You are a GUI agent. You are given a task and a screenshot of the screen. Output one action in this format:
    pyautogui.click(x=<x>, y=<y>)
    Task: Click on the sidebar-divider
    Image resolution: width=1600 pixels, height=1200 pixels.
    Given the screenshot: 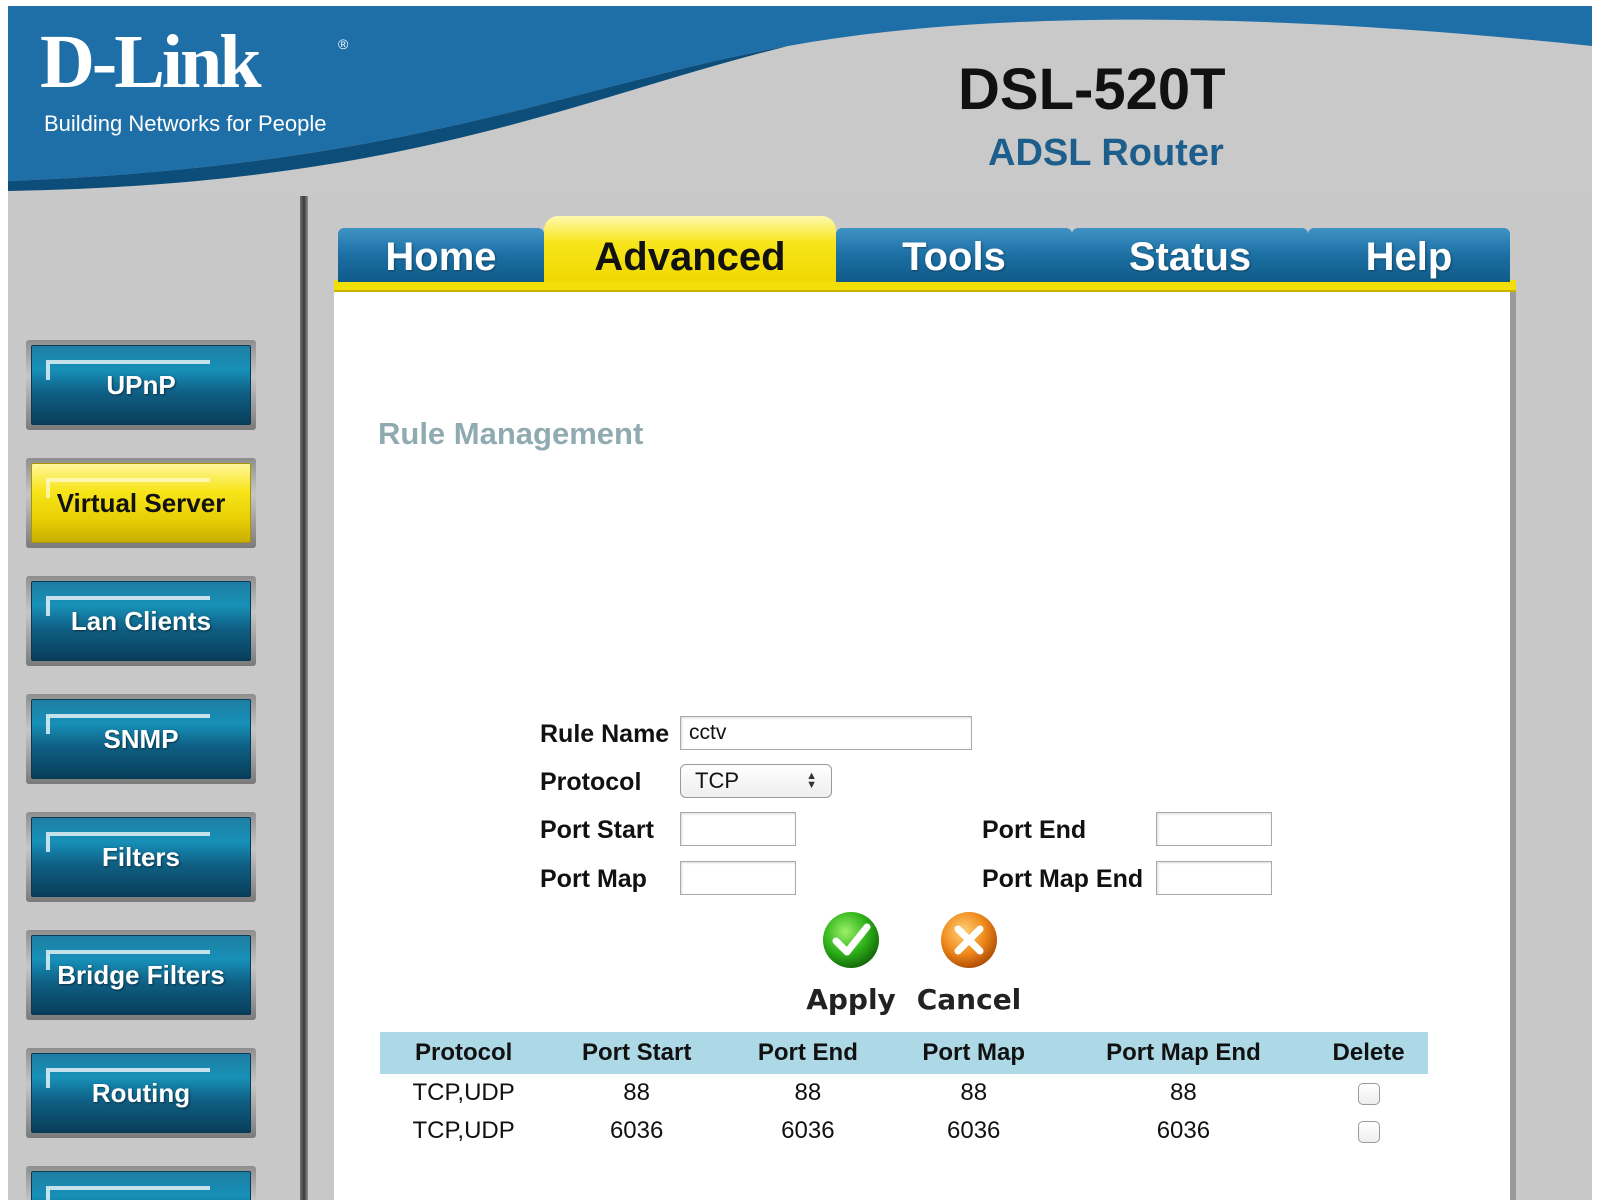 What is the action you would take?
    pyautogui.click(x=304, y=698)
    